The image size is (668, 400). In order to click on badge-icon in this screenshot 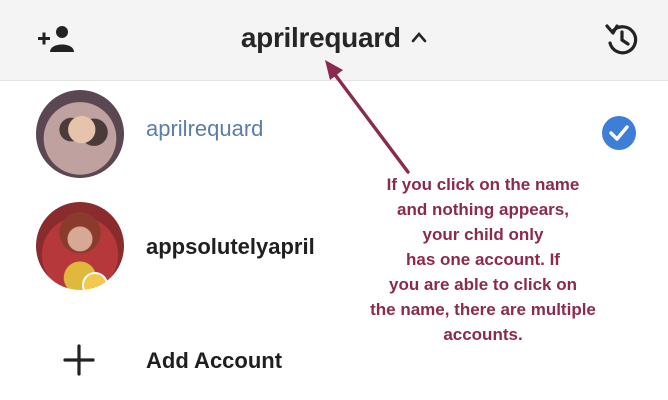, I will do `click(95, 281)`.